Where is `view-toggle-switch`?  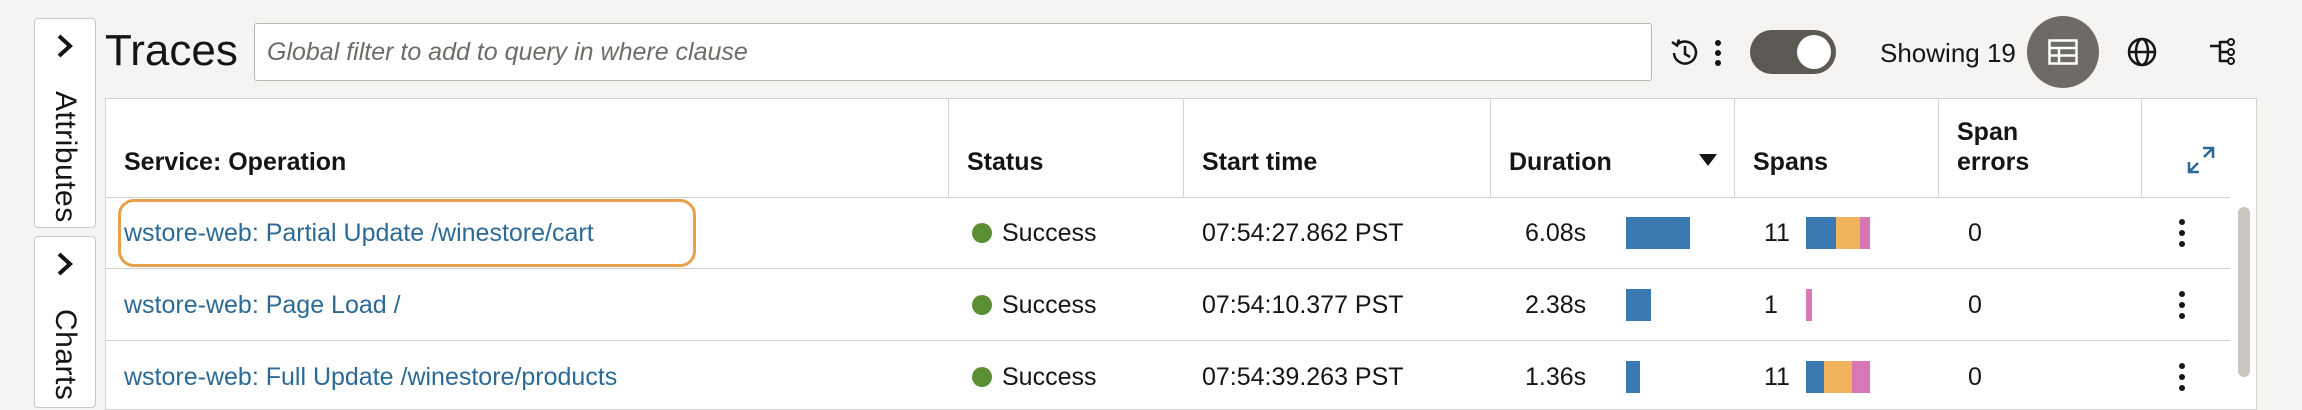 view-toggle-switch is located at coordinates (1793, 52).